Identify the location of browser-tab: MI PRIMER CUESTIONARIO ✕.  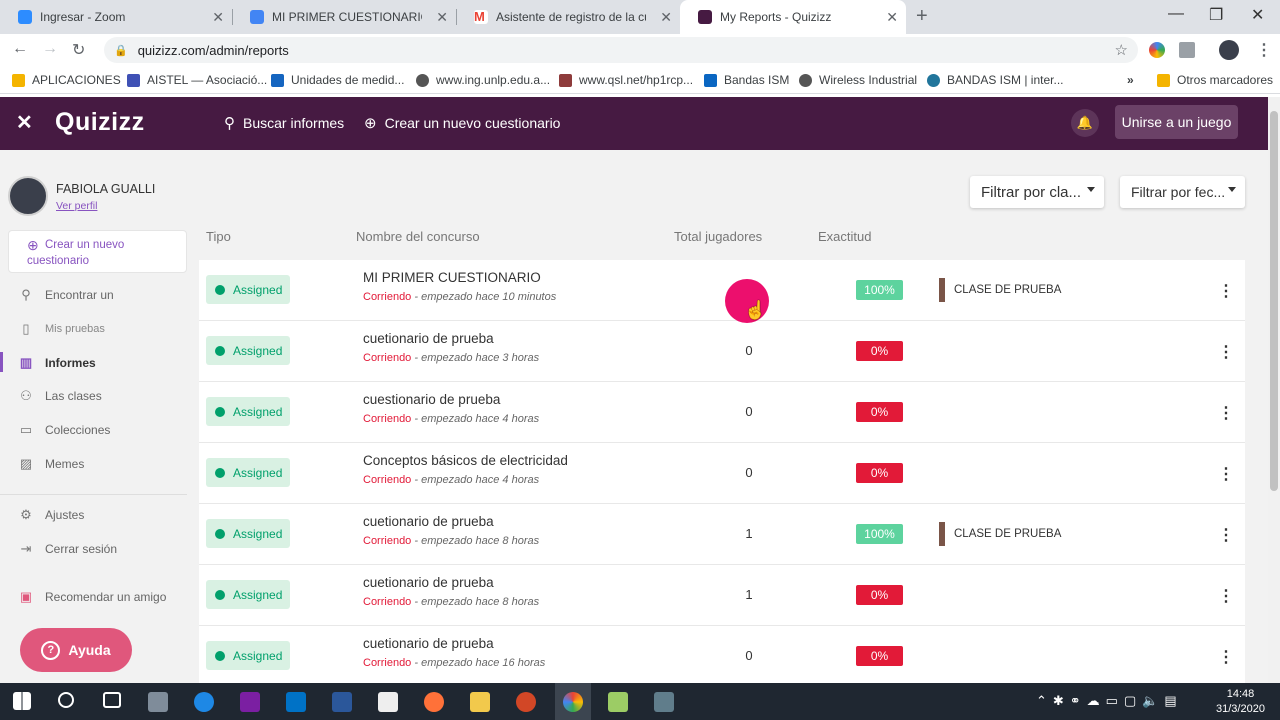
(344, 17).